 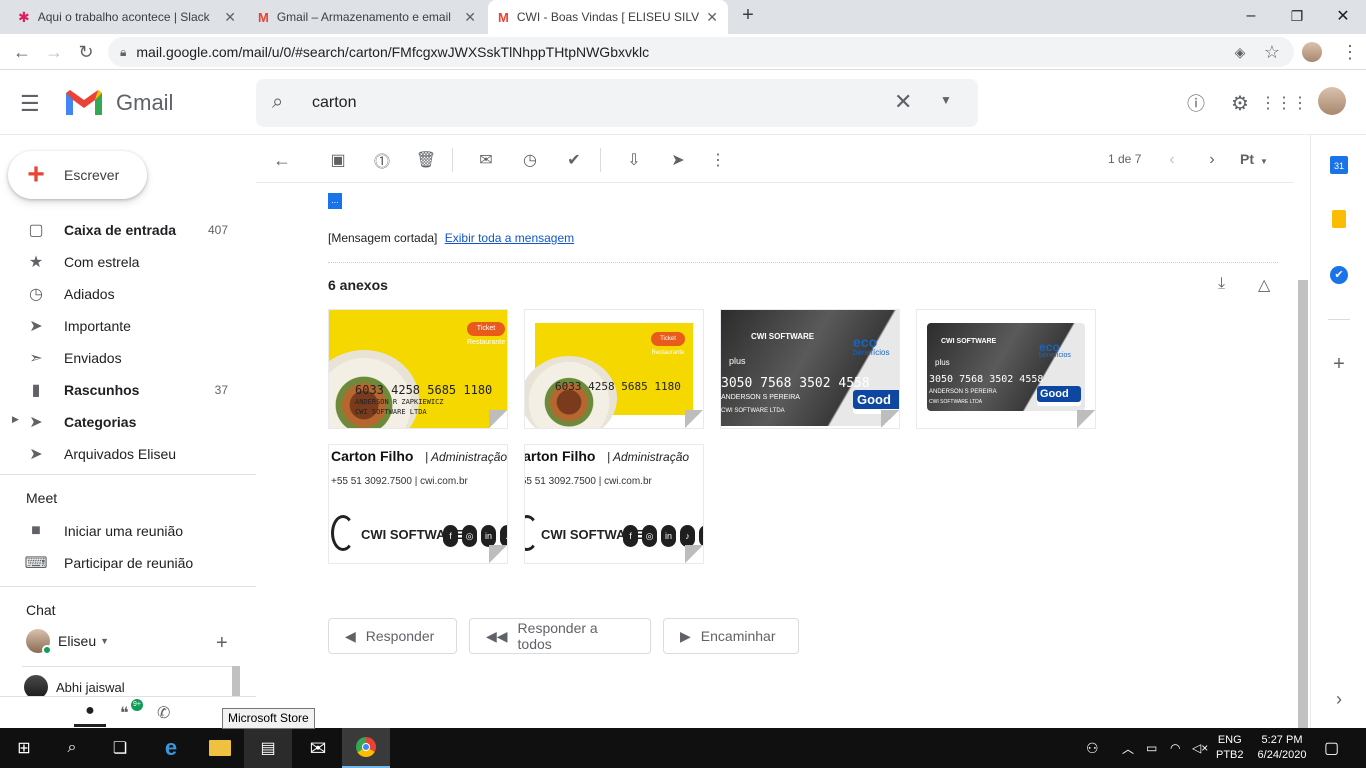 What do you see at coordinates (1339, 165) in the screenshot?
I see `calendar-icon: 31` at bounding box center [1339, 165].